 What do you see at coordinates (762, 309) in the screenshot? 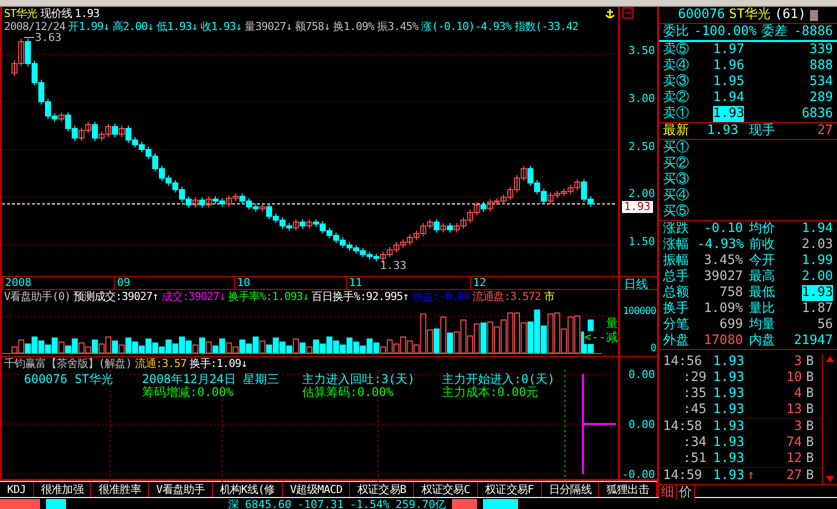
I see `stat-label: 量比` at bounding box center [762, 309].